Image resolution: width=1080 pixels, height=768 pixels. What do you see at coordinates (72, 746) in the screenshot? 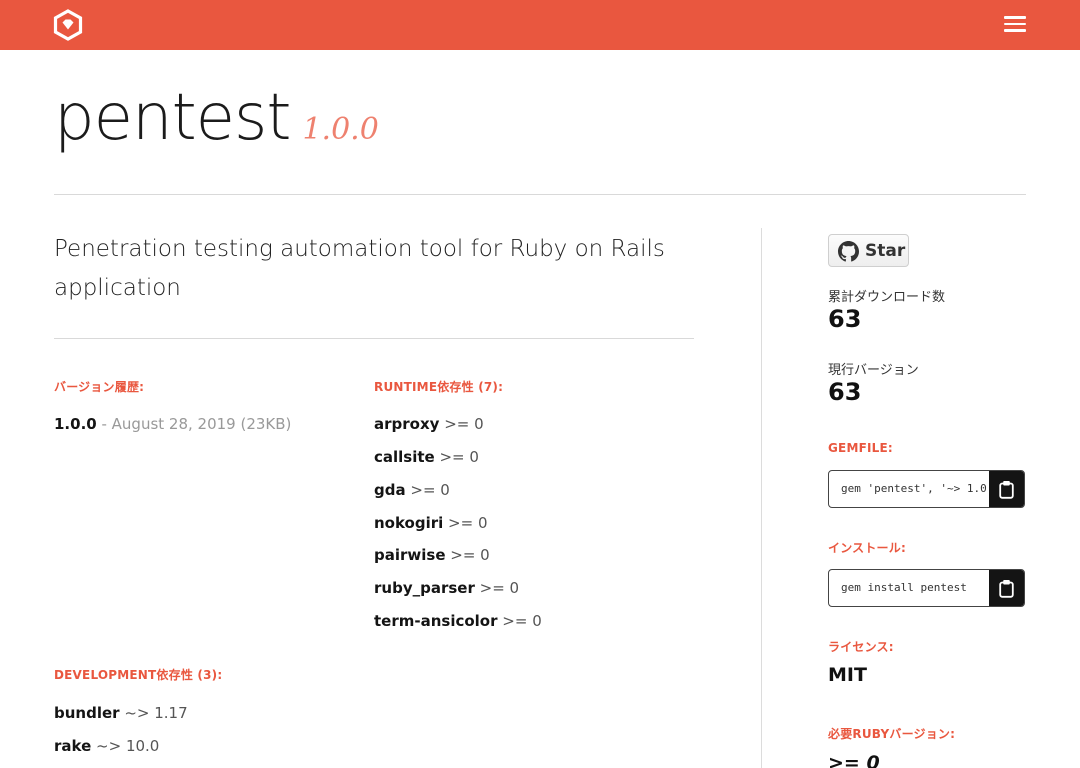
I see `dependency-link: rake` at bounding box center [72, 746].